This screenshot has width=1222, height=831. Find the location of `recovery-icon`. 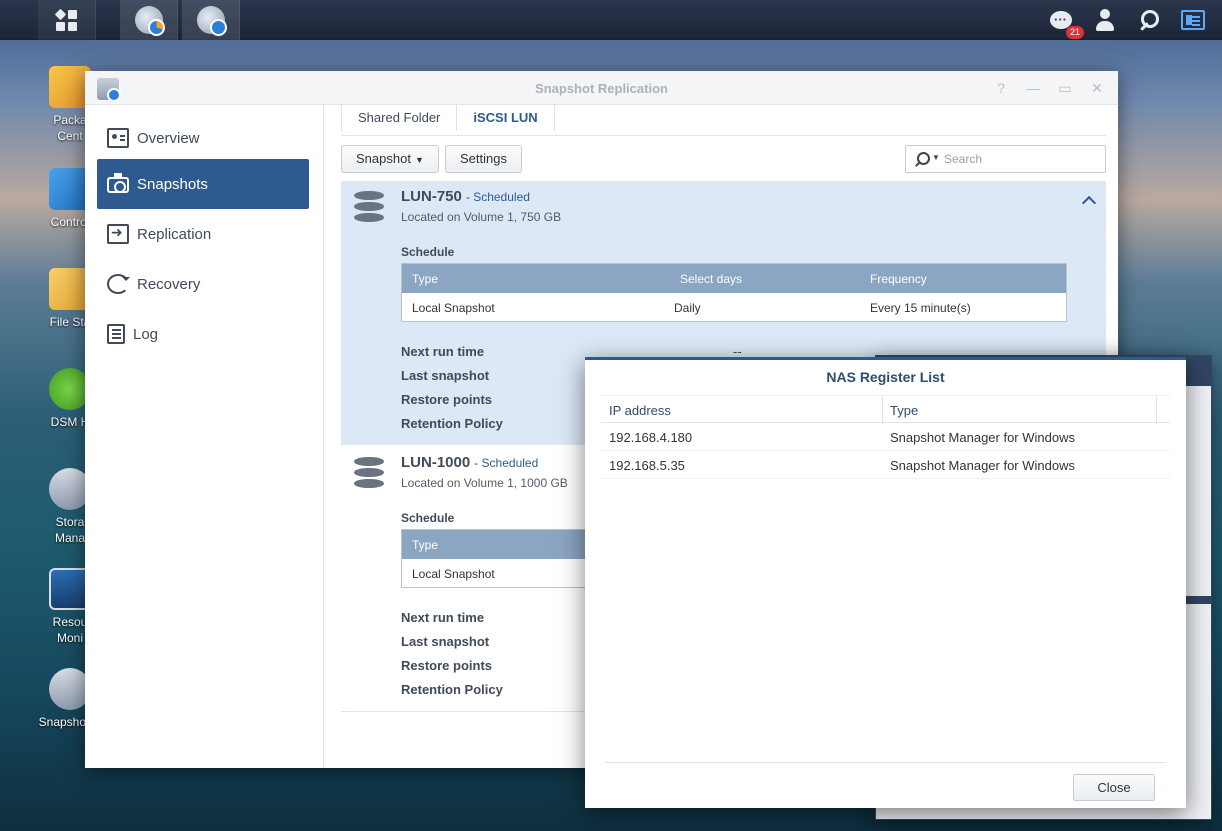

recovery-icon is located at coordinates (118, 284).